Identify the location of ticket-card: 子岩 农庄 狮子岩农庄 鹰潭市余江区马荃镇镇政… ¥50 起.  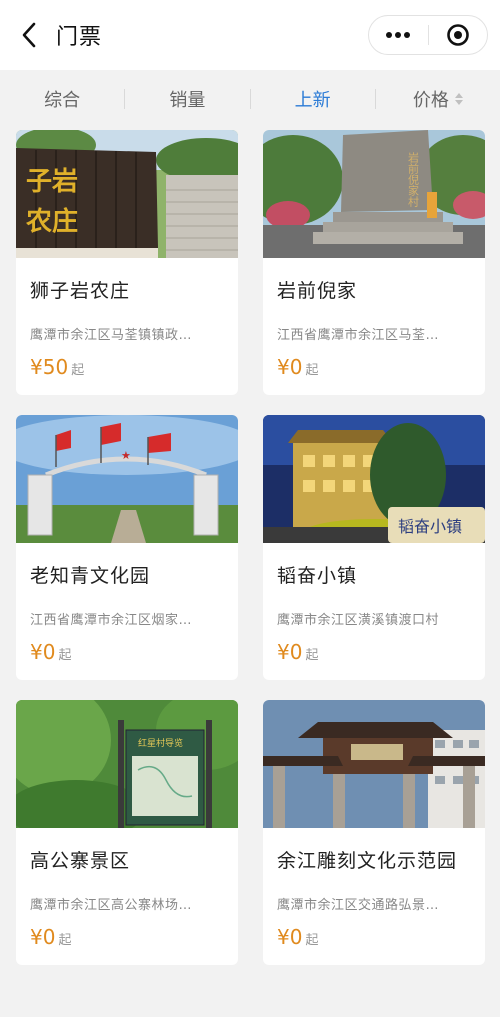
(127, 262).